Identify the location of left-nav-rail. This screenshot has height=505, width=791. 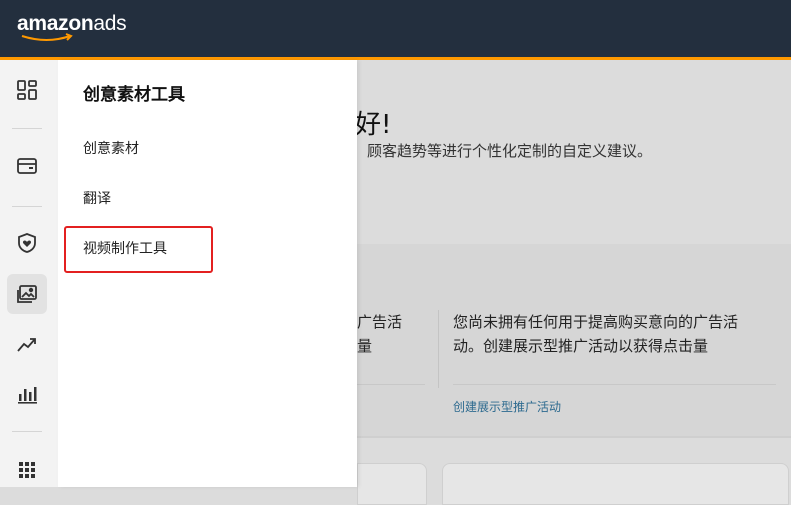
(29, 273).